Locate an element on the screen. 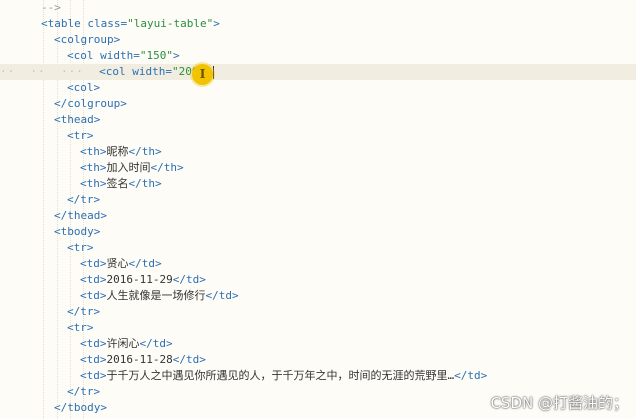 Image resolution: width=636 pixels, height=419 pixels. code-token: 许闲心 is located at coordinates (123, 343).